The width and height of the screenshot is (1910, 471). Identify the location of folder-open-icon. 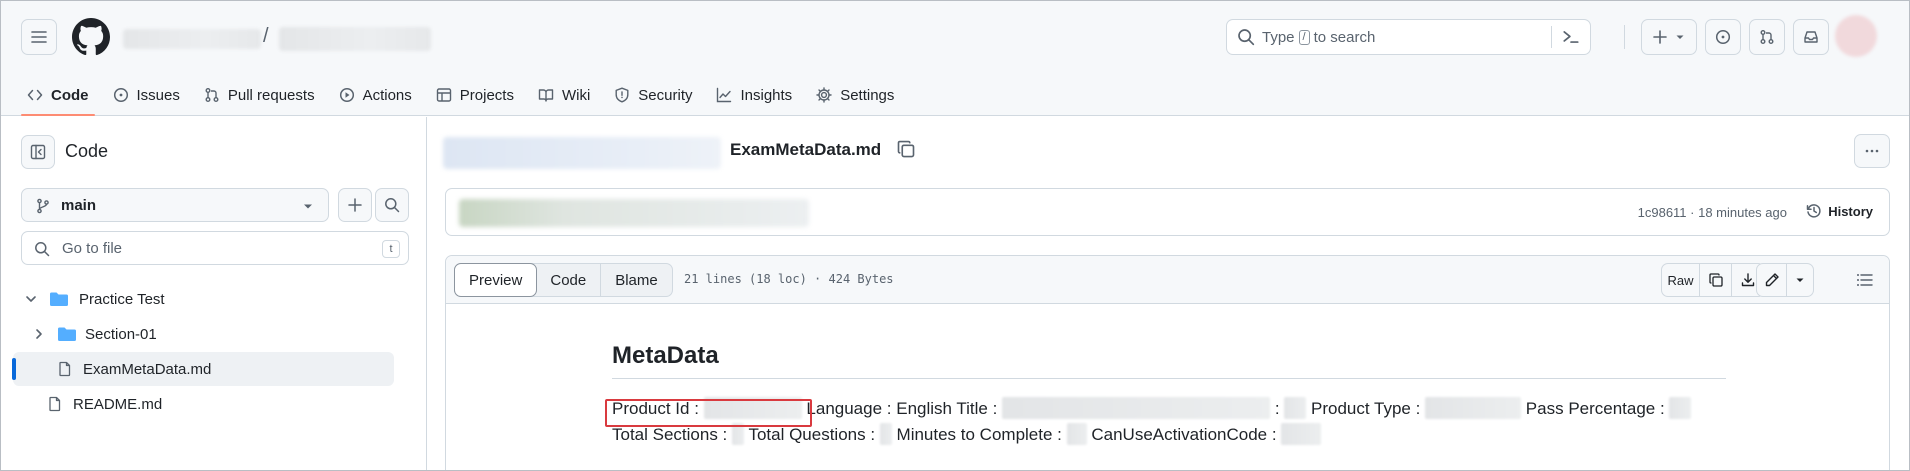
(59, 299).